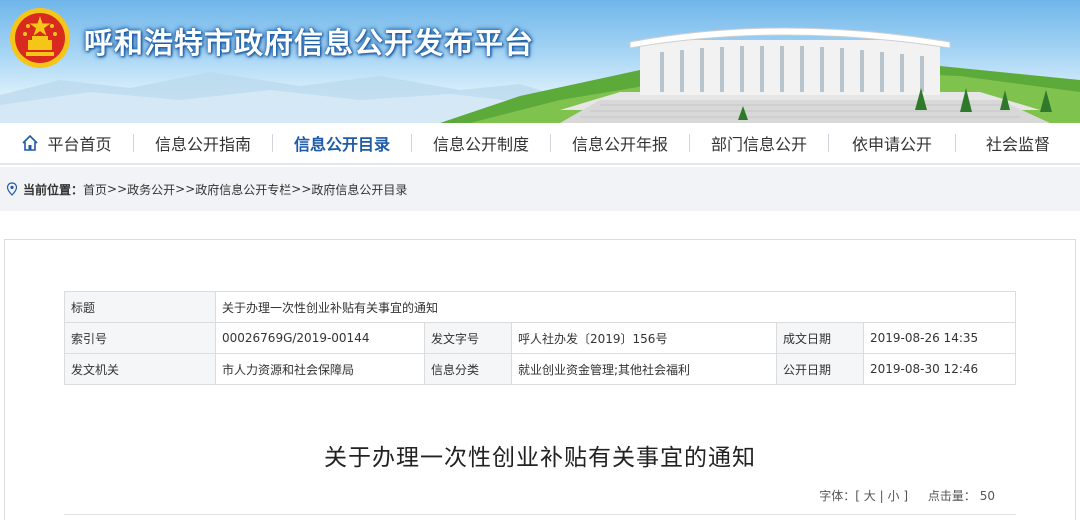 Image resolution: width=1080 pixels, height=520 pixels. What do you see at coordinates (140, 369) in the screenshot?
I see `issuer-label: 发文机关` at bounding box center [140, 369].